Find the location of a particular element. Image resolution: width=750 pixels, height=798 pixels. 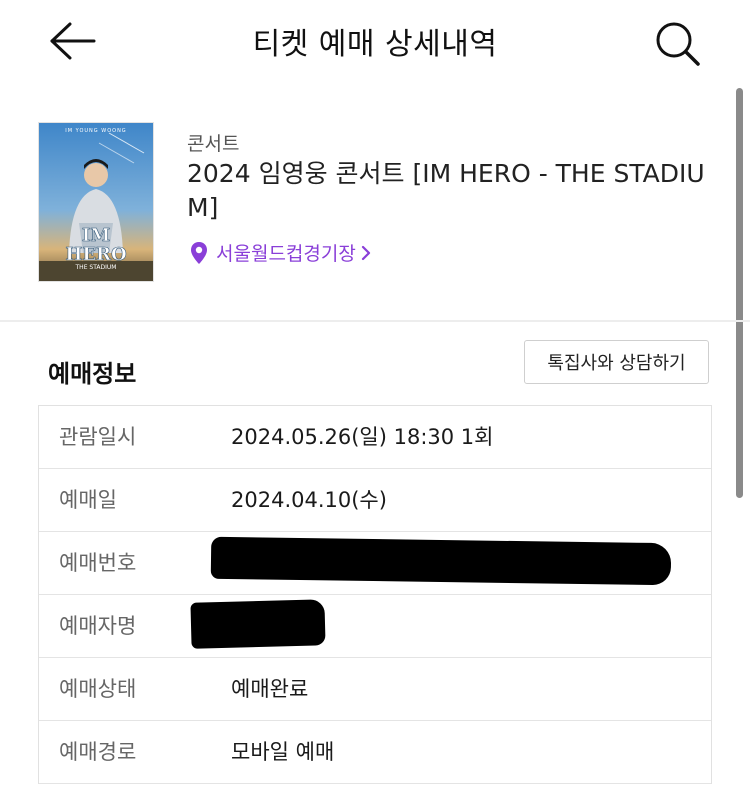

info-label: 예매일 is located at coordinates (88, 500).